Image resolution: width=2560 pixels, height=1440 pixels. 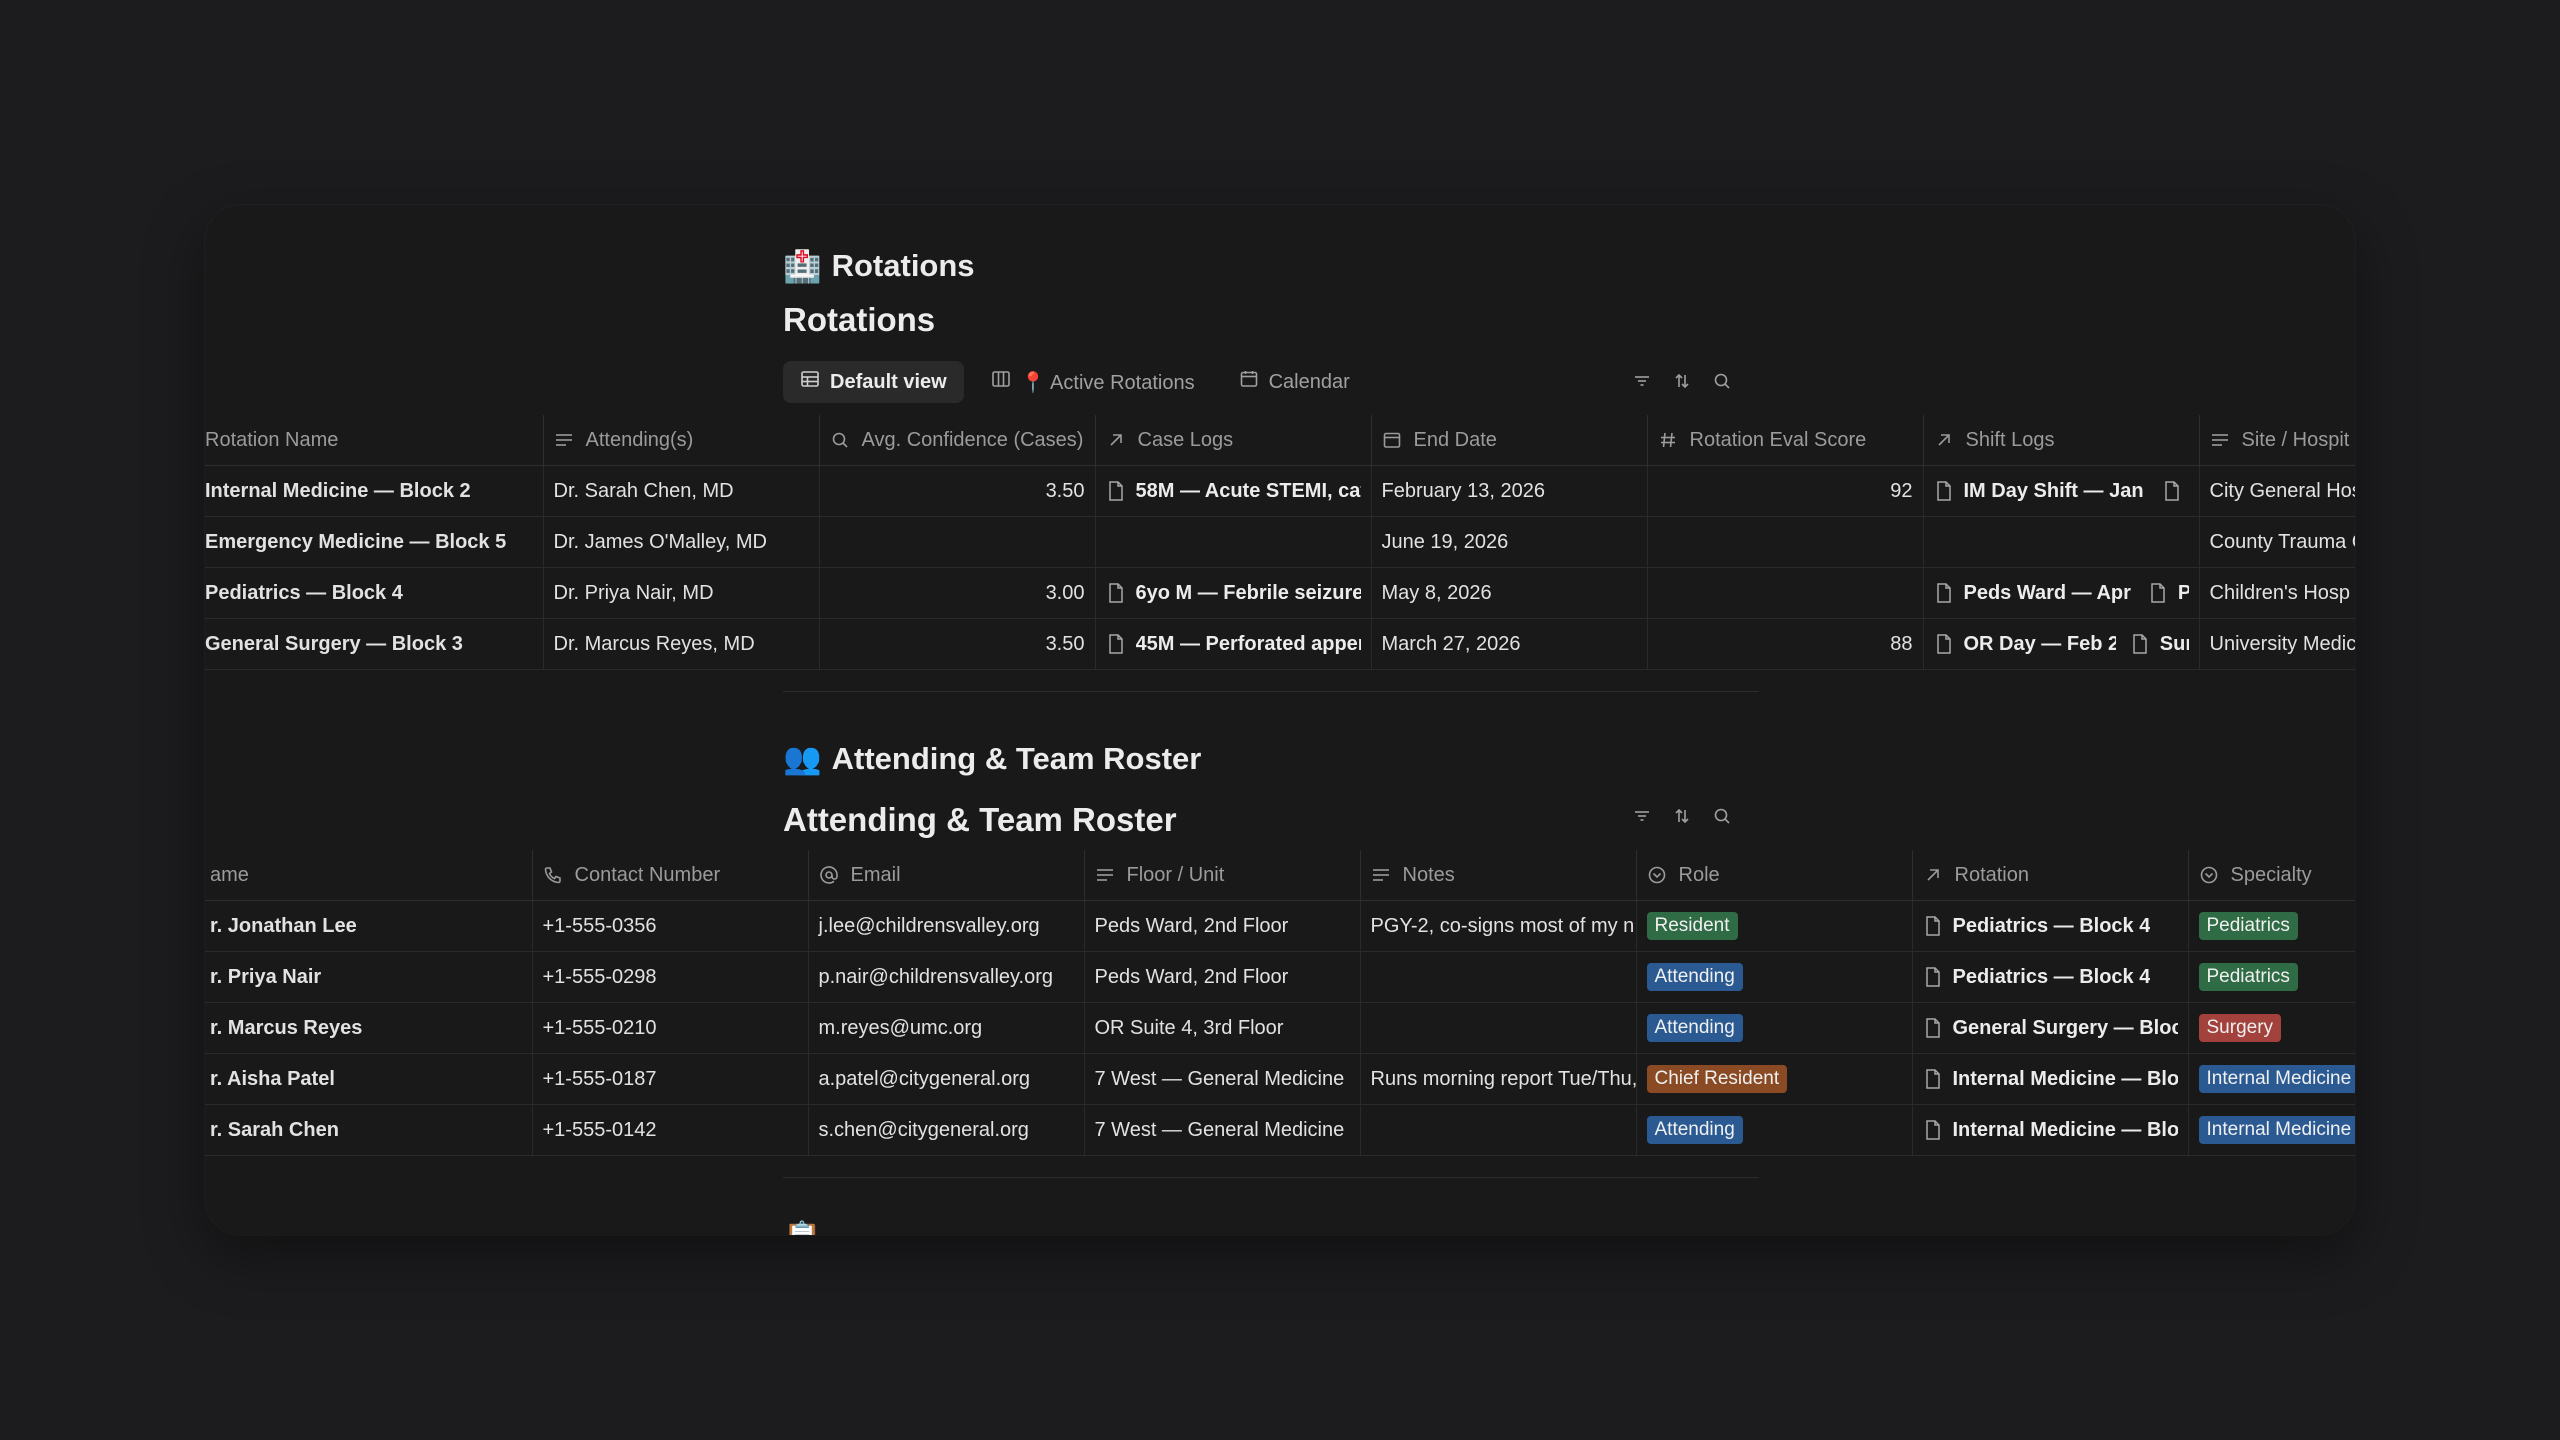 What do you see at coordinates (374, 491) in the screenshot?
I see `rotation-name-cell: Internal Medicine — Block 2` at bounding box center [374, 491].